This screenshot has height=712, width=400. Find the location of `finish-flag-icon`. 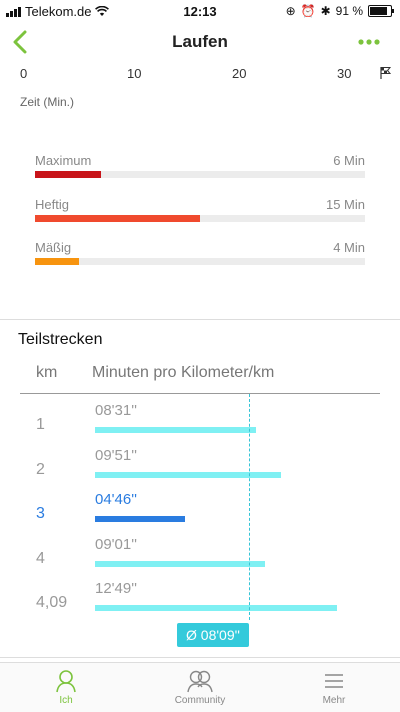

finish-flag-icon is located at coordinates (386, 73).